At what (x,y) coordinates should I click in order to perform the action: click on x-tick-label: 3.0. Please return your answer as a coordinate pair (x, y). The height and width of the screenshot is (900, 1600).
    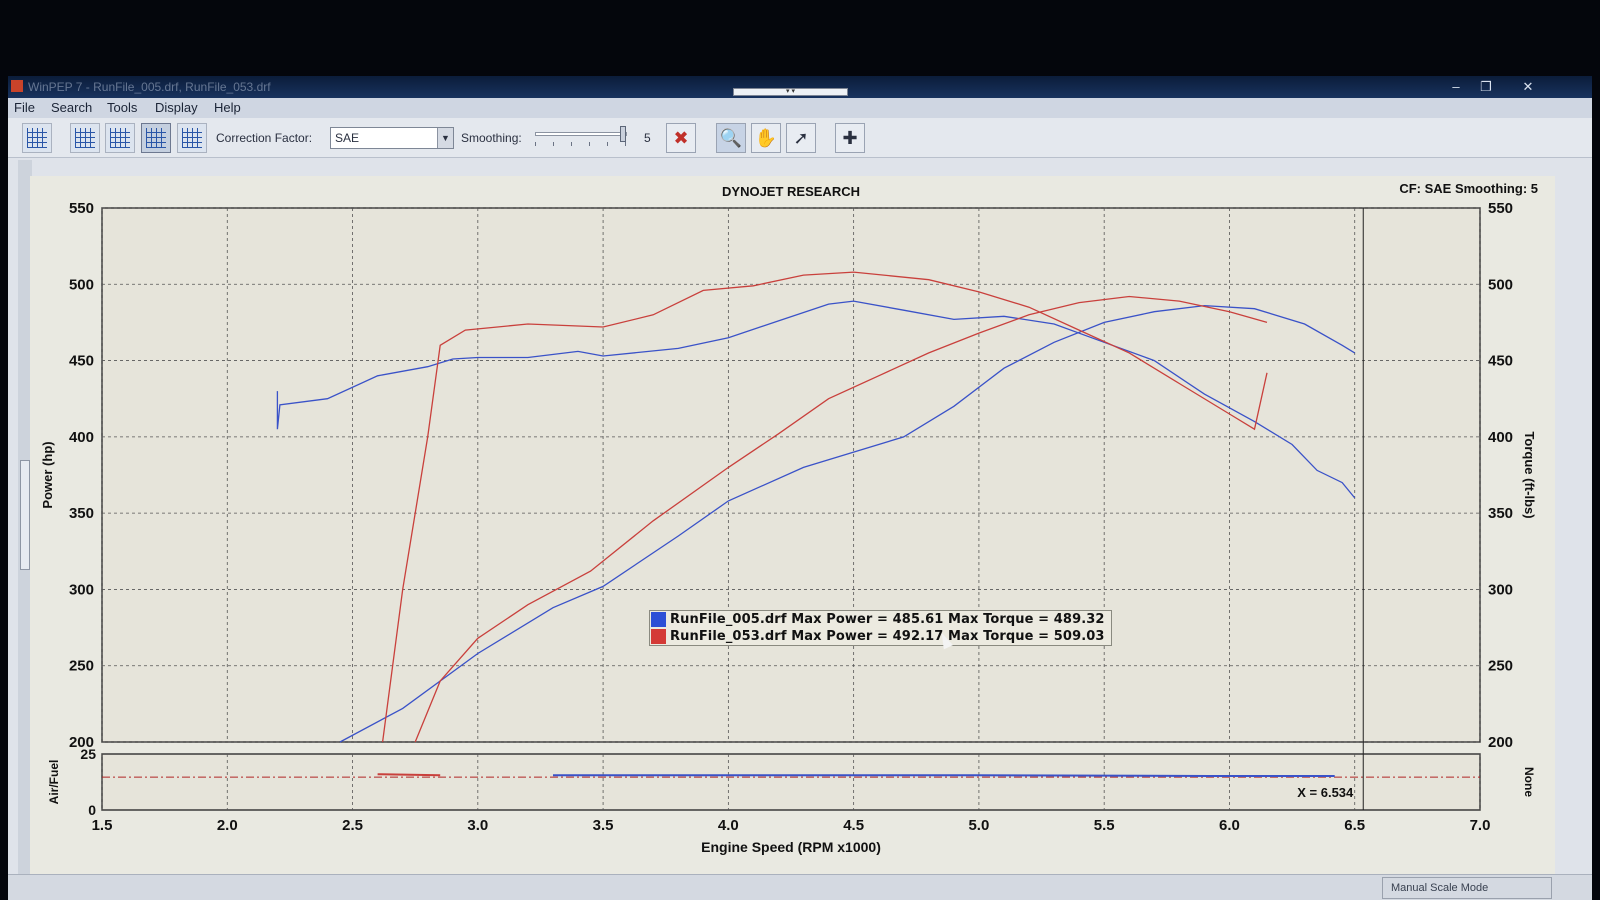
    Looking at the image, I should click on (477, 825).